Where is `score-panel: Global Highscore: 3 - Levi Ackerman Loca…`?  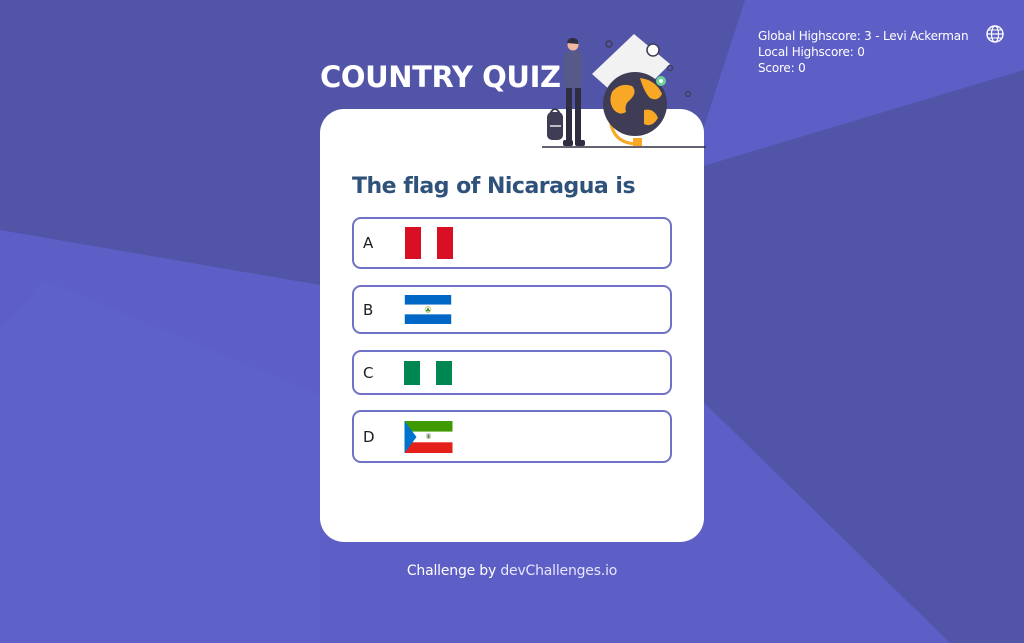
score-panel: Global Highscore: 3 - Levi Ackerman Loca… is located at coordinates (863, 52).